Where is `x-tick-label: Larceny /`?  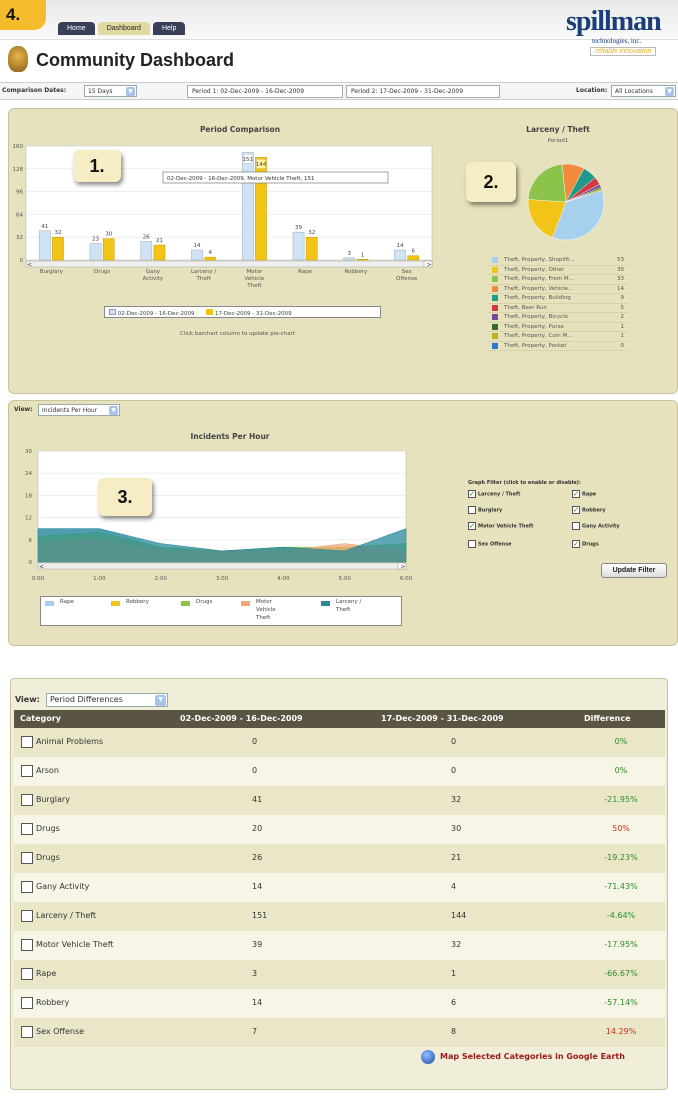
x-tick-label: Larceny / is located at coordinates (203, 272).